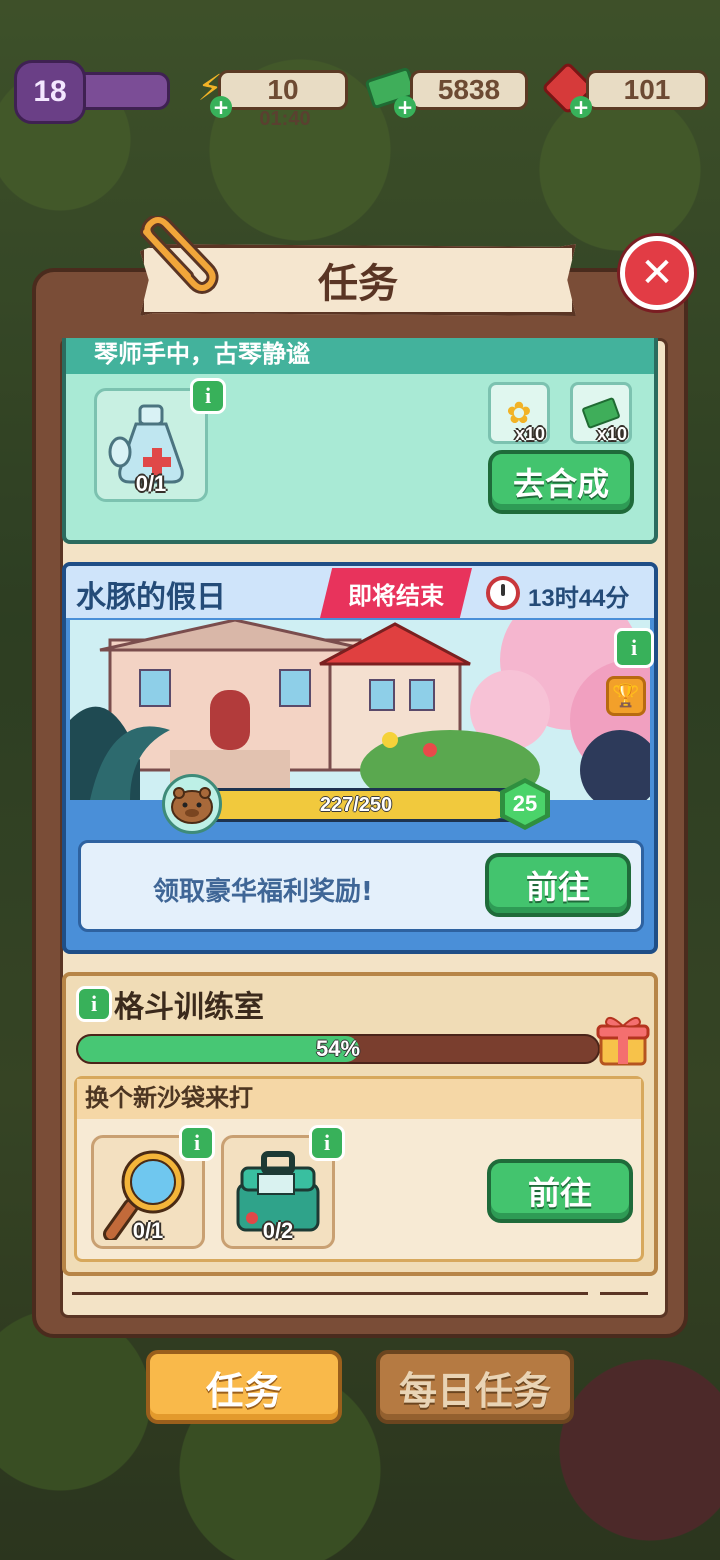 Image resolution: width=720 pixels, height=1560 pixels. What do you see at coordinates (151, 597) in the screenshot?
I see `event-title: 水豚的假日` at bounding box center [151, 597].